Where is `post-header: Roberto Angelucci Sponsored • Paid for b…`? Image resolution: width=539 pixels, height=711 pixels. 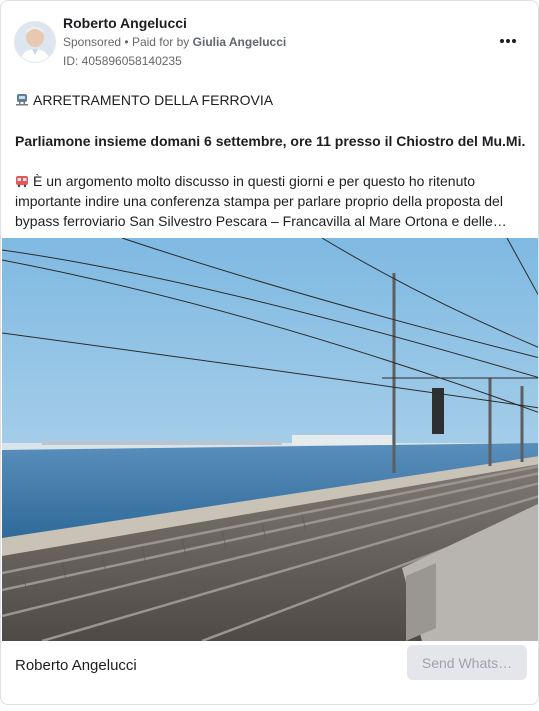
post-header: Roberto Angelucci Sponsored • Paid for b… is located at coordinates (269, 41).